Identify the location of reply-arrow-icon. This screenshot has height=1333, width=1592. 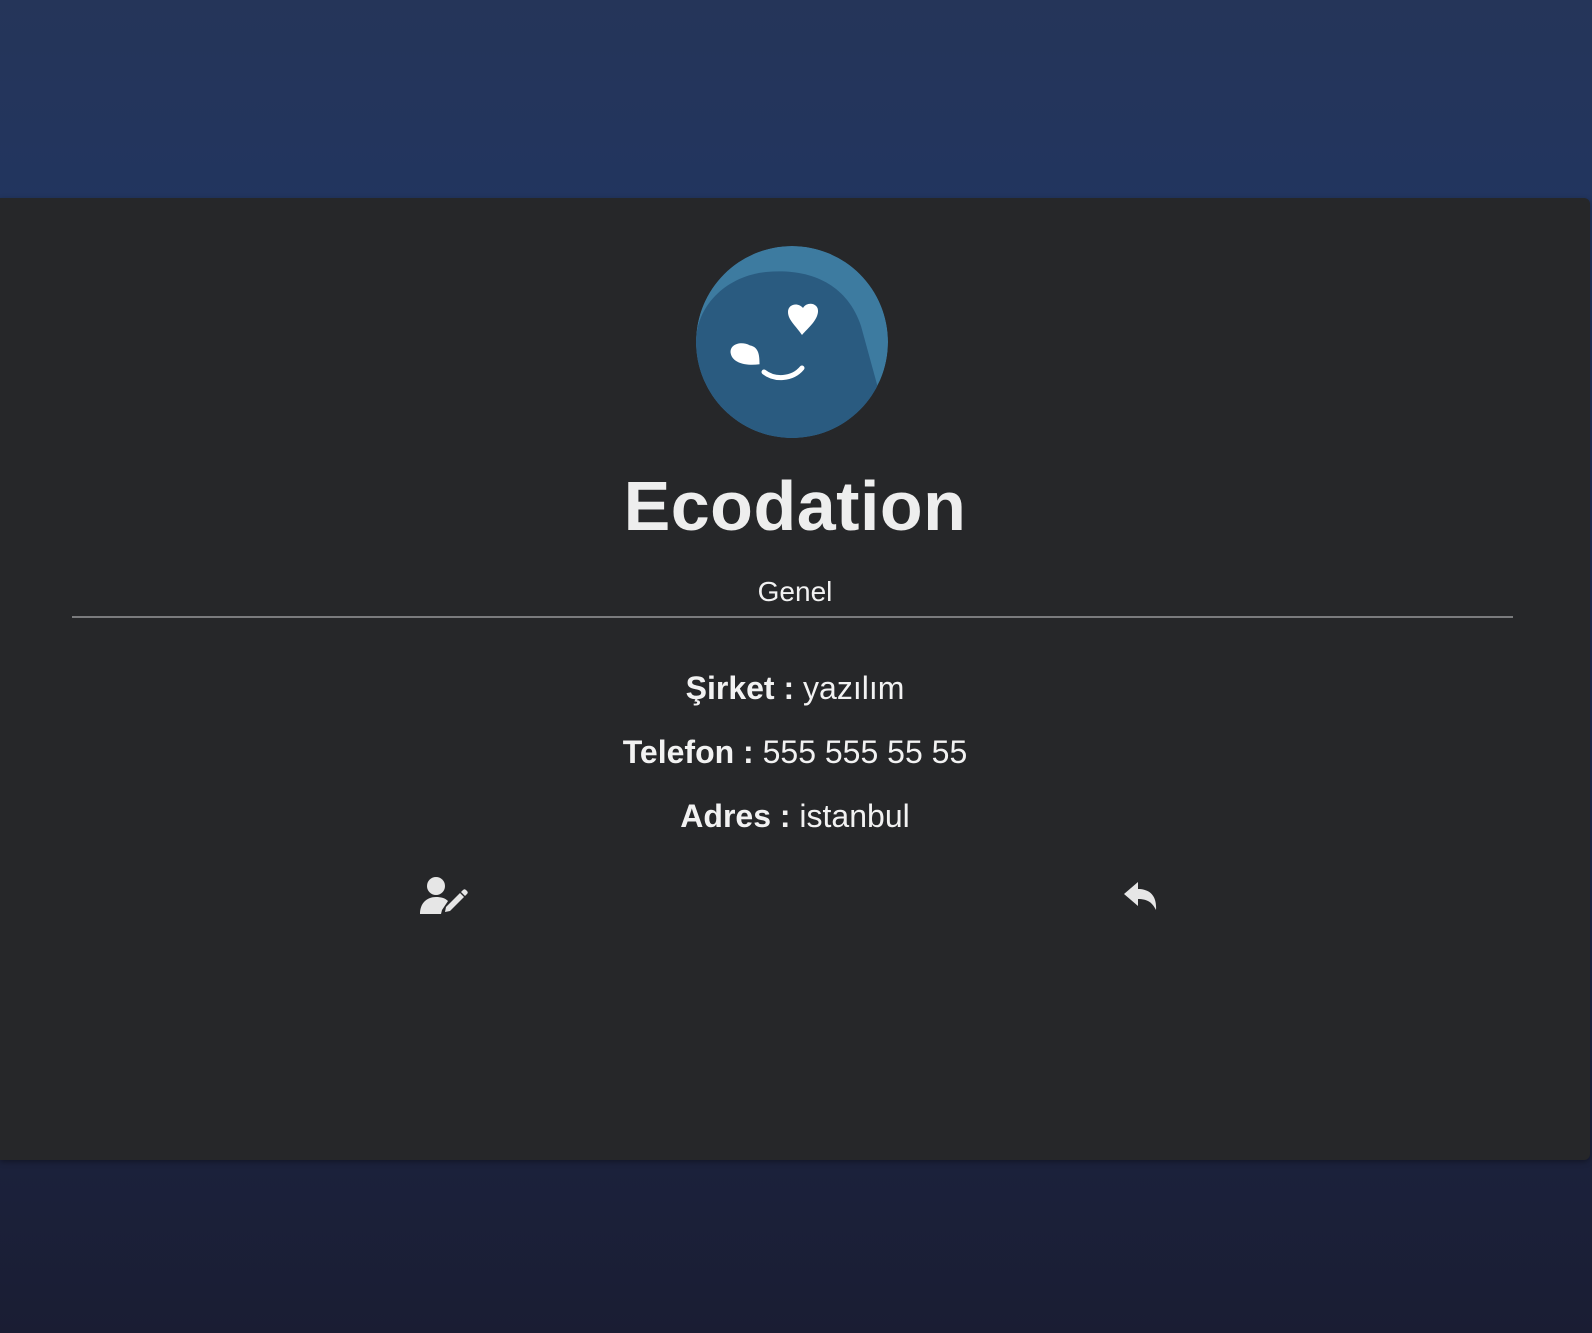
(1140, 896).